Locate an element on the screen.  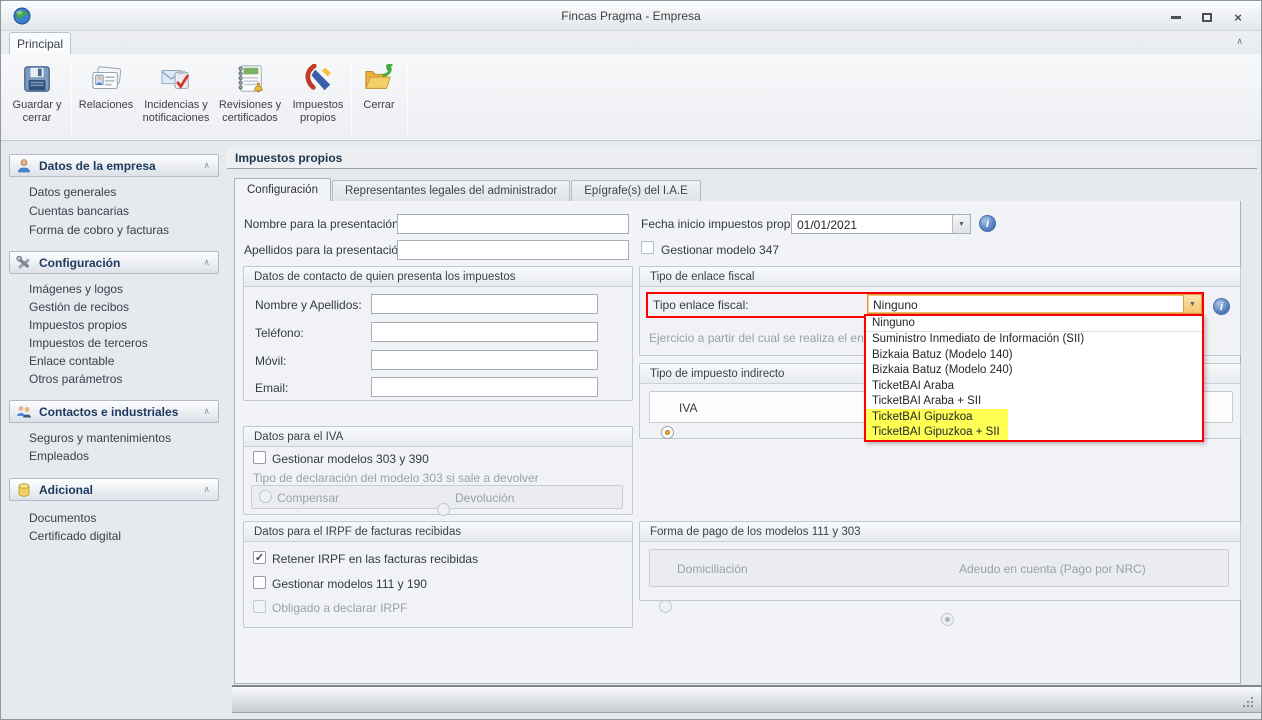
retener-irpf-checkbox: ✓ is located at coordinates (259, 557).